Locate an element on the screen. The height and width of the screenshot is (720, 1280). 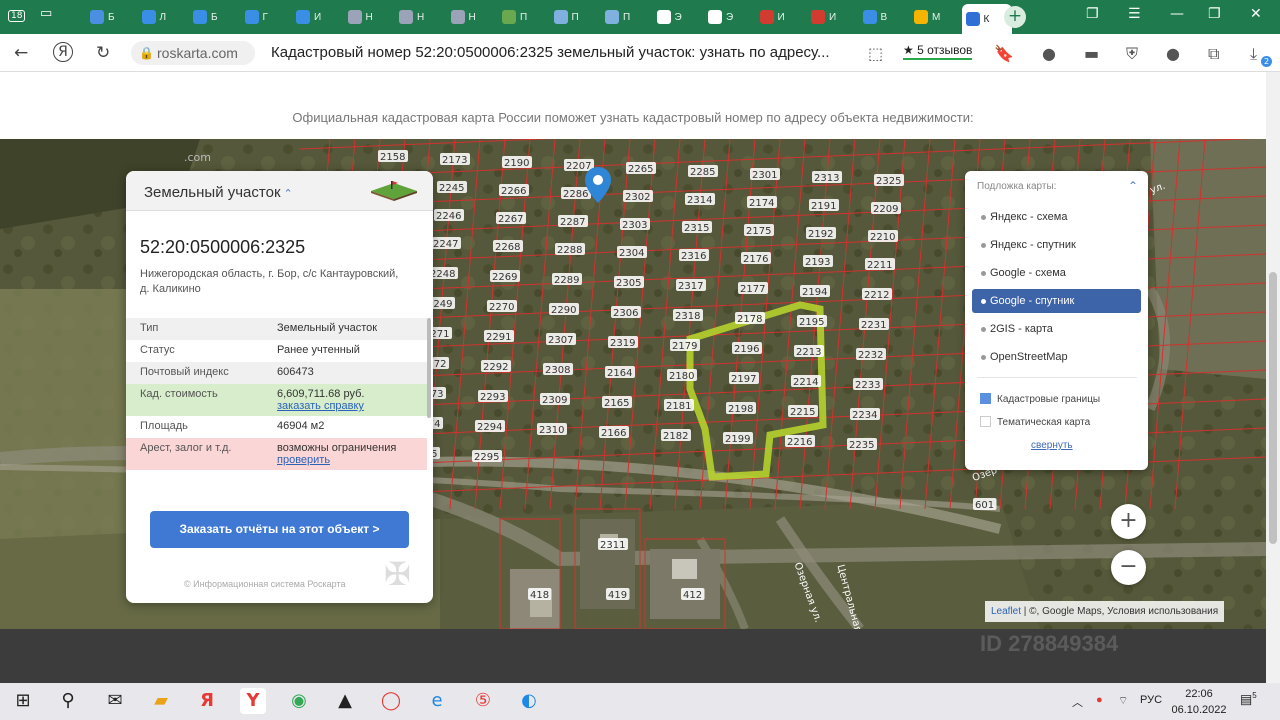
leaflet-link: Leaflet is located at coordinates (1006, 611).